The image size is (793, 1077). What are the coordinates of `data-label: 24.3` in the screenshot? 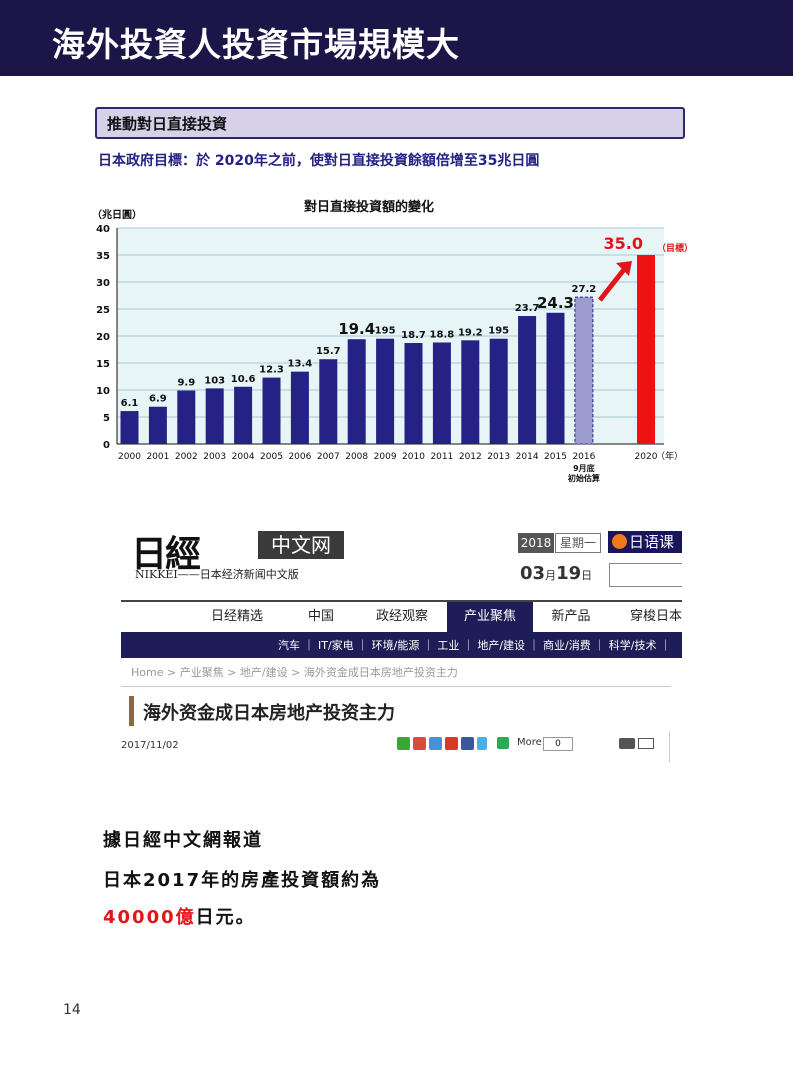 It's located at (555, 303).